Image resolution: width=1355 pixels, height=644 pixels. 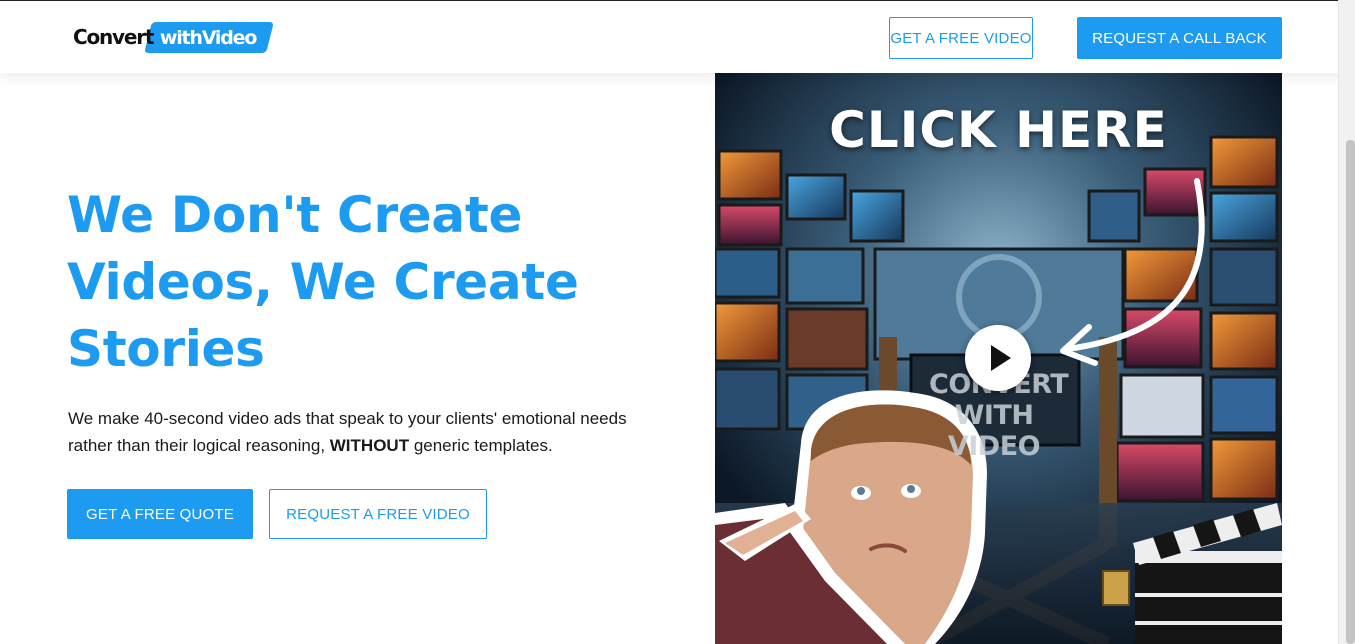 I want to click on logo-pill: withVideo, so click(x=209, y=37).